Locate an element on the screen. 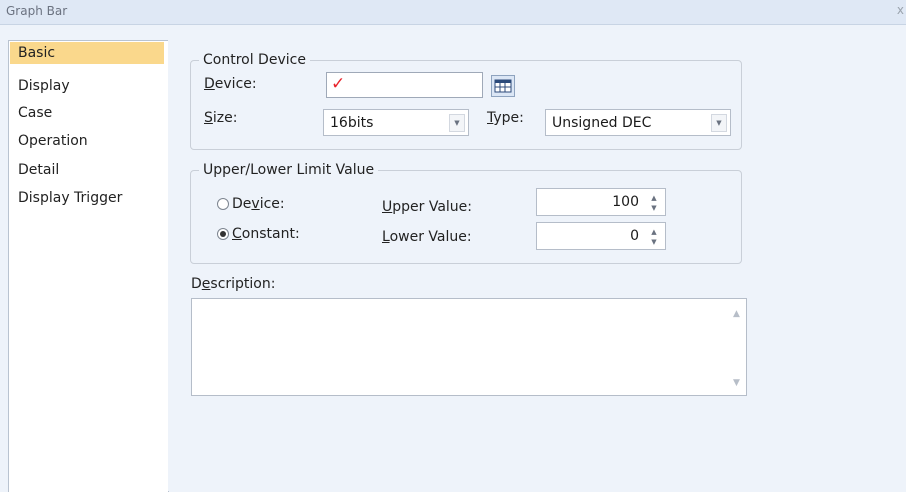 This screenshot has height=492, width=906. device-label-accel: D is located at coordinates (209, 84).